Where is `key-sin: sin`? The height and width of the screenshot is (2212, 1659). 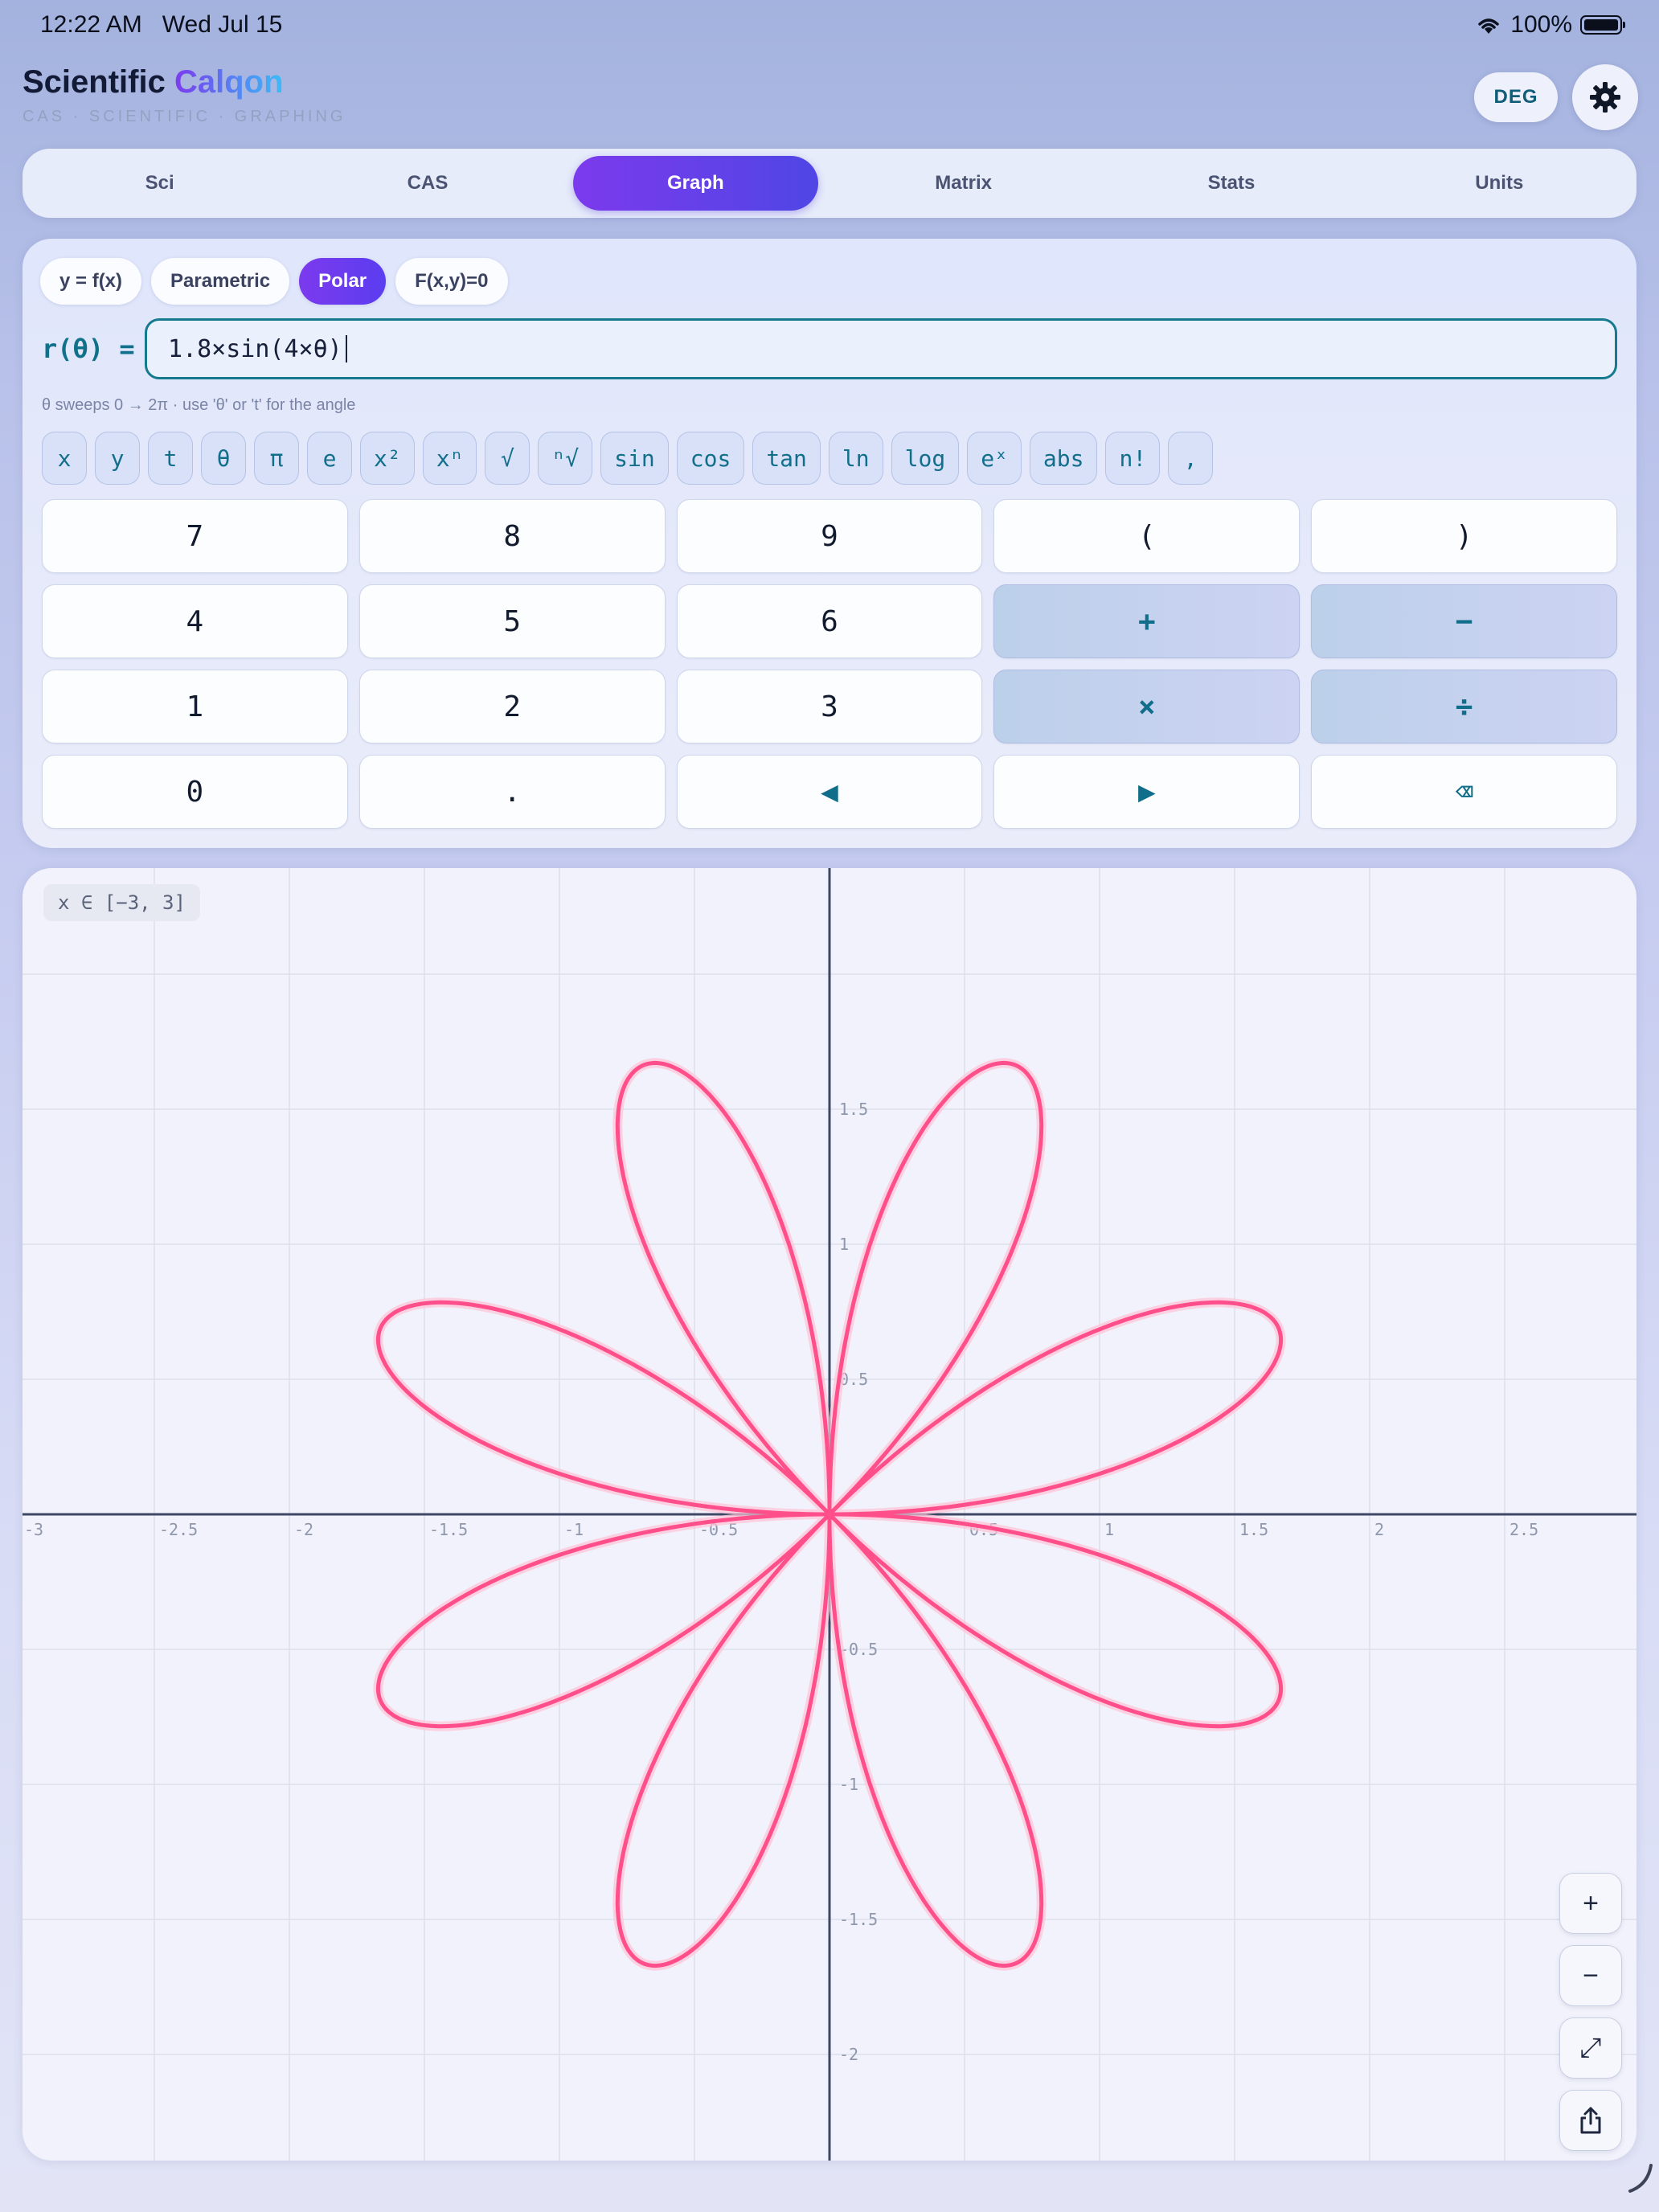
key-sin: sin is located at coordinates (634, 458).